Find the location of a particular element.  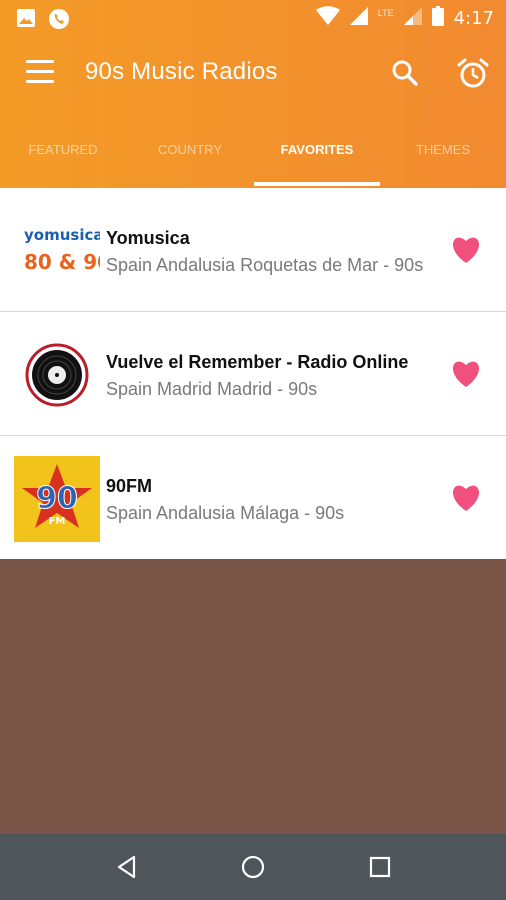

station-name: Vuelve el Remember - Radio Online is located at coordinates (257, 362).